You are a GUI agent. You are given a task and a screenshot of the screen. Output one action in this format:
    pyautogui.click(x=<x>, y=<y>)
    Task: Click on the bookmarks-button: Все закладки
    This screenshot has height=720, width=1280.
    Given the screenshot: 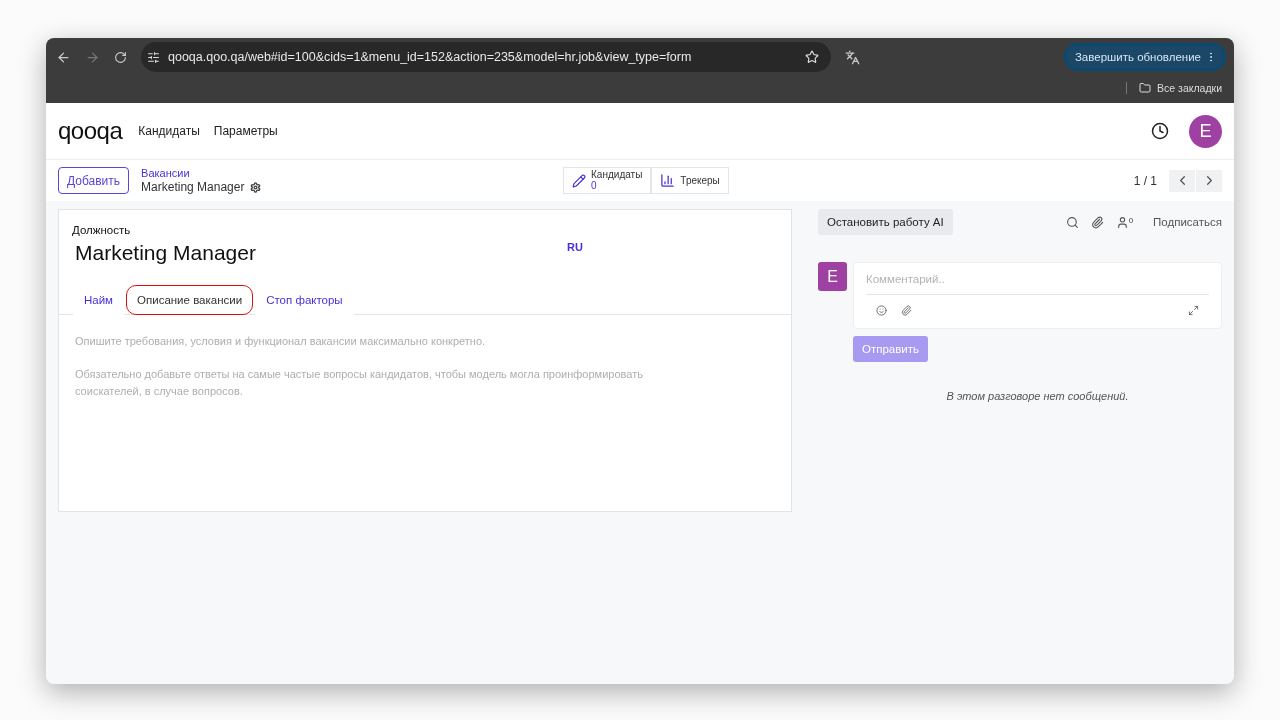 What is the action you would take?
    pyautogui.click(x=1174, y=88)
    